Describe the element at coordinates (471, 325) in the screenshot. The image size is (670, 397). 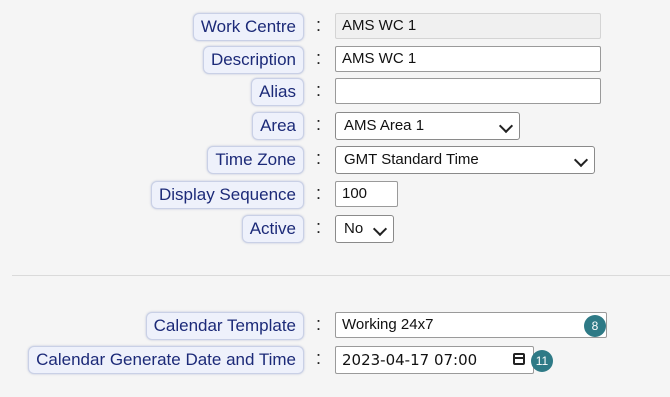
I see `calendar-template-input: Working 24x7` at that location.